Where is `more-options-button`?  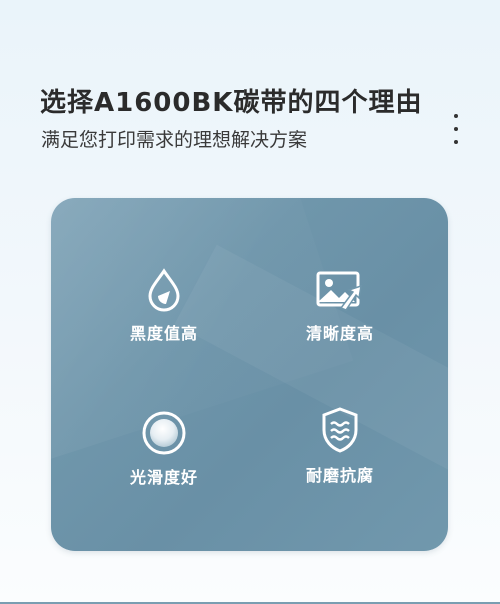
more-options-button is located at coordinates (456, 129).